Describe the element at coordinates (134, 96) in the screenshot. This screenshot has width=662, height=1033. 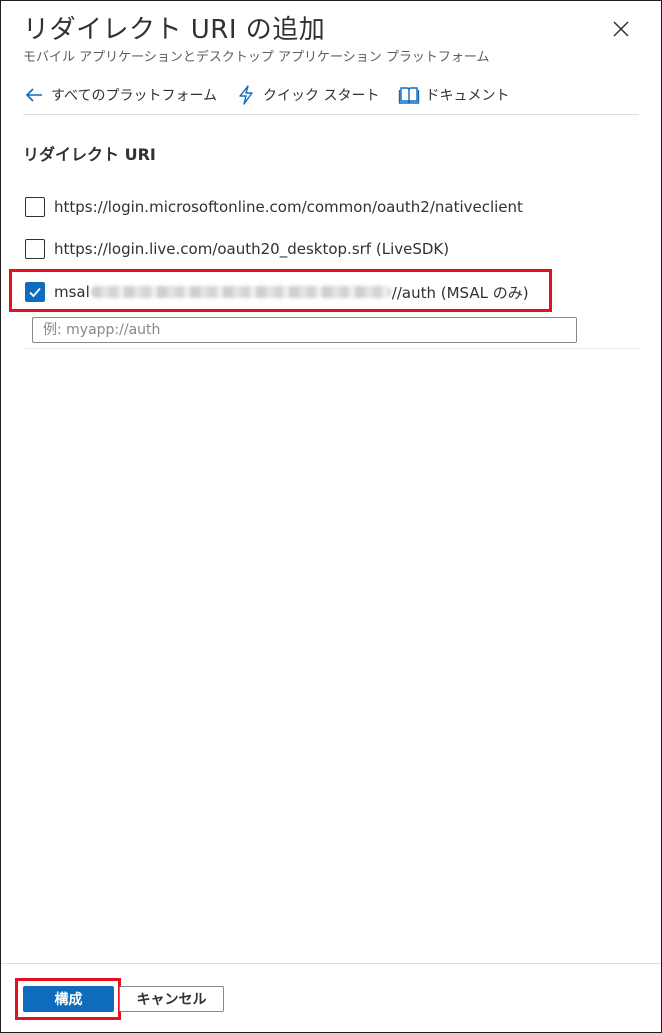
I see `all-platforms-label: すべてのプラットフォーム` at that location.